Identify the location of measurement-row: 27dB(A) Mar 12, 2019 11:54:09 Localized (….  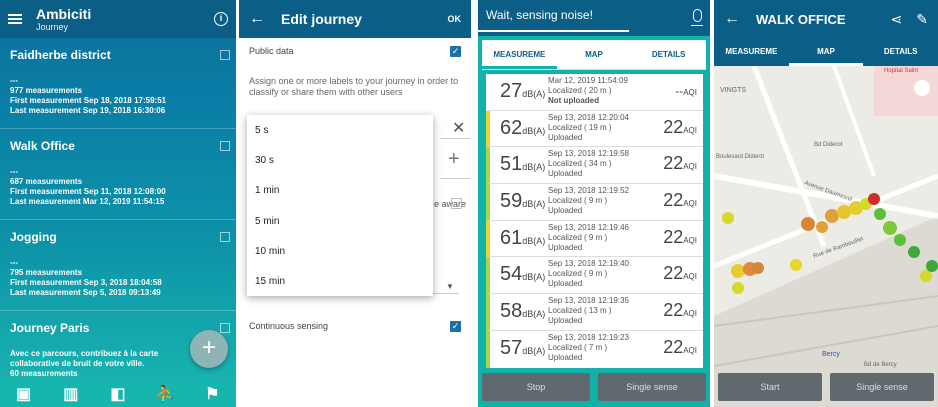
(594, 92).